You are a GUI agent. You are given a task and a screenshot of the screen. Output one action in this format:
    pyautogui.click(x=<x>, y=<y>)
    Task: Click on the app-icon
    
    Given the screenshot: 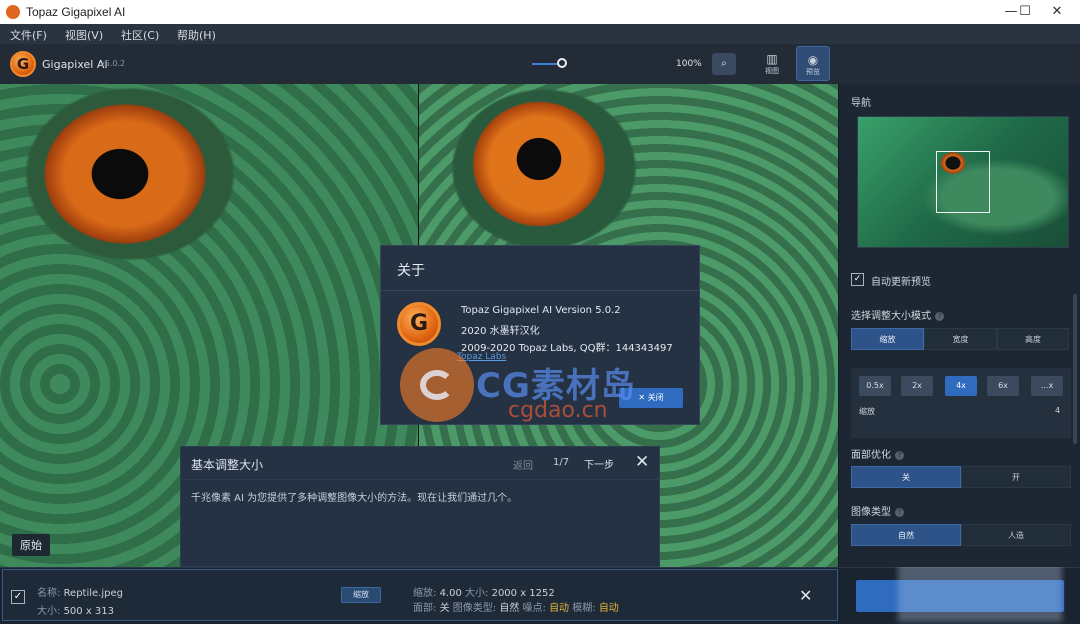 What is the action you would take?
    pyautogui.click(x=13, y=12)
    